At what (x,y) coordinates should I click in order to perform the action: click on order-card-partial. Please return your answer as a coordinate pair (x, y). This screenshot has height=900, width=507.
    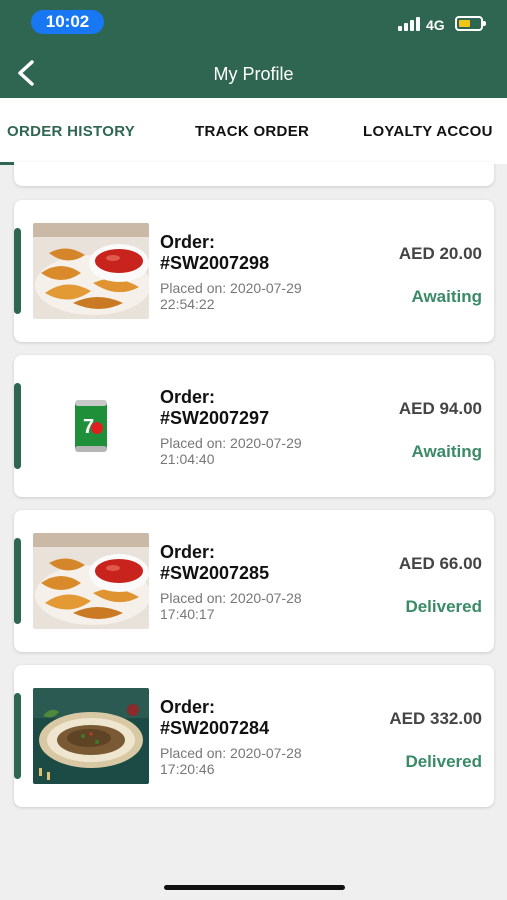
    Looking at the image, I should click on (254, 174).